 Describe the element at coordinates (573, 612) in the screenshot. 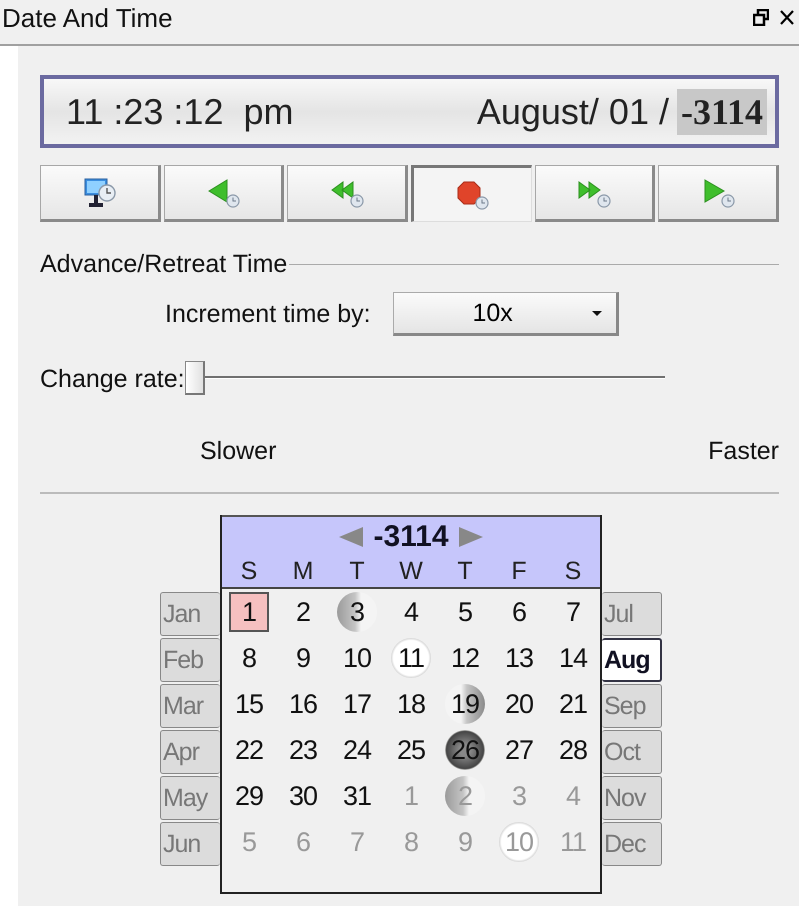

I see `calendar-day: 7` at that location.